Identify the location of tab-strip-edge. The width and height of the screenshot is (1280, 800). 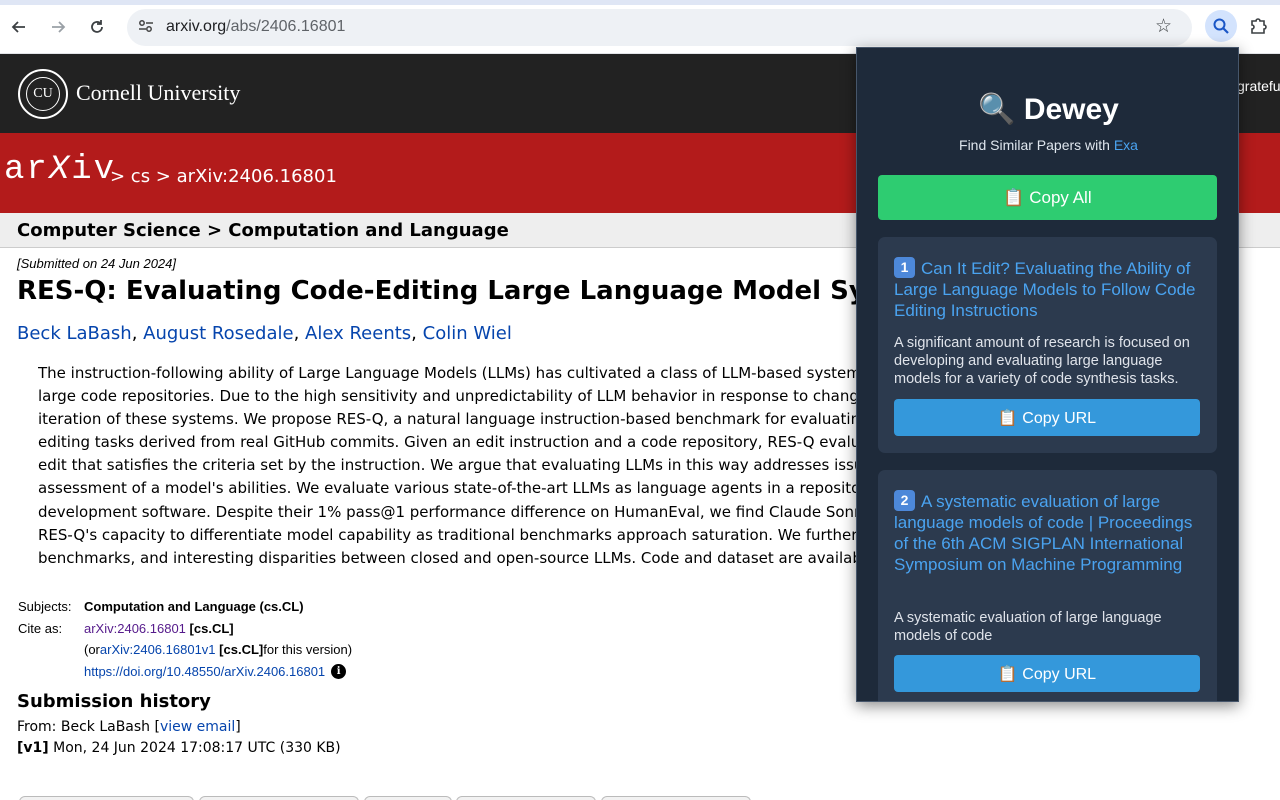
(640, 2).